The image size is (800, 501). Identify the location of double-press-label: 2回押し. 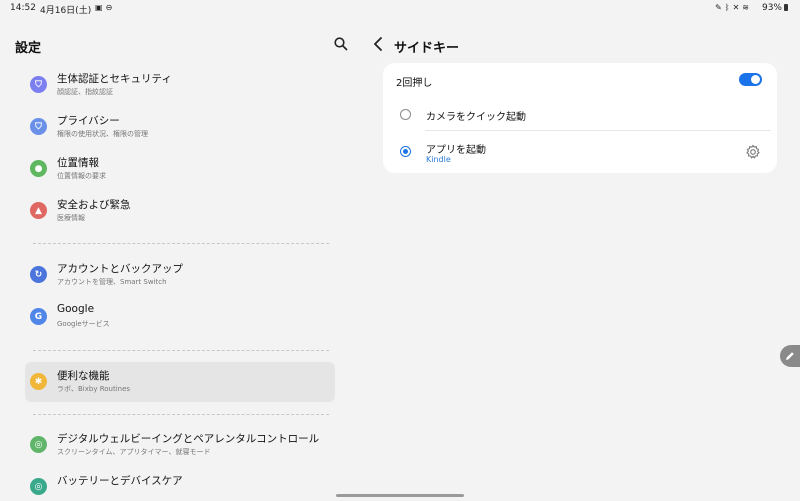
(414, 83).